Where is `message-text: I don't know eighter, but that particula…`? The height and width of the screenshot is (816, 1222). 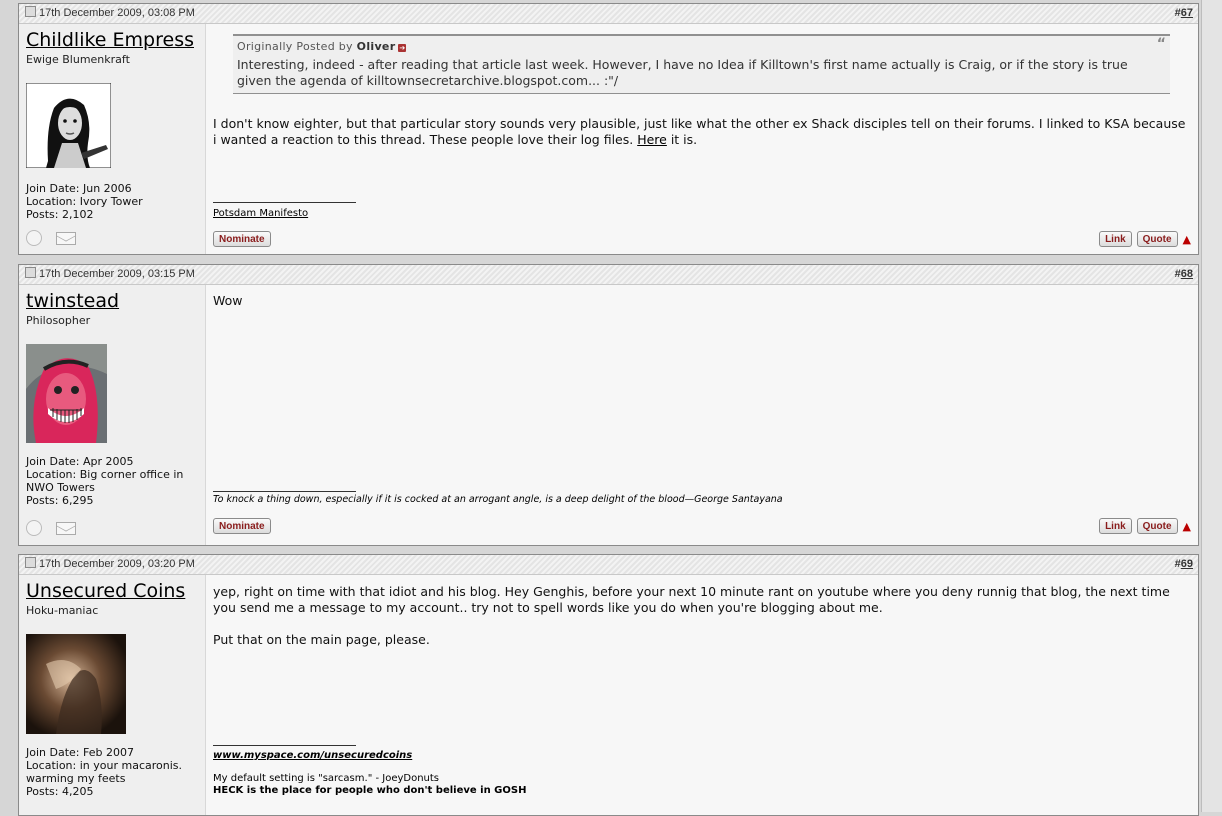 message-text: I don't know eighter, but that particula… is located at coordinates (699, 131).